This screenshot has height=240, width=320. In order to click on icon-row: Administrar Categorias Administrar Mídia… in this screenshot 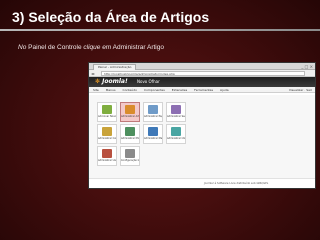, I will do `click(141, 135)`.